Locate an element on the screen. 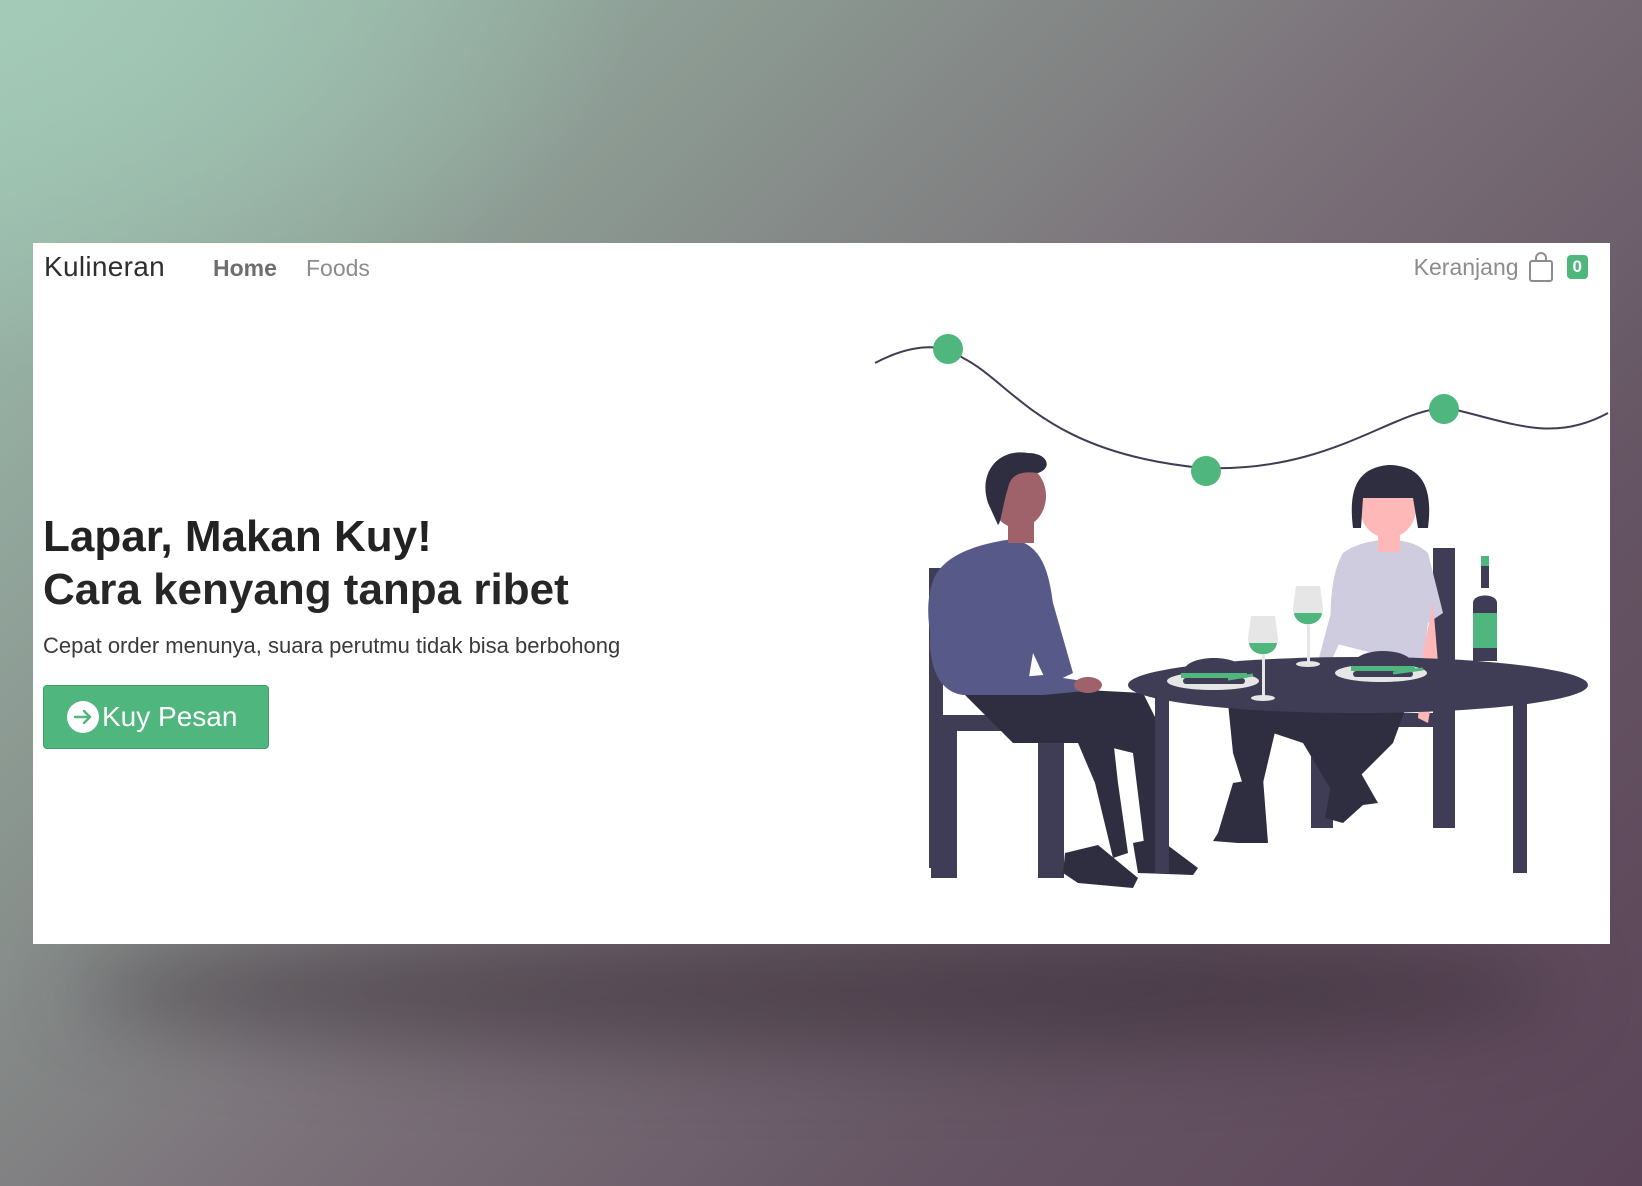 This screenshot has height=1186, width=1642. order-now-button: Kuy Pesan is located at coordinates (156, 717).